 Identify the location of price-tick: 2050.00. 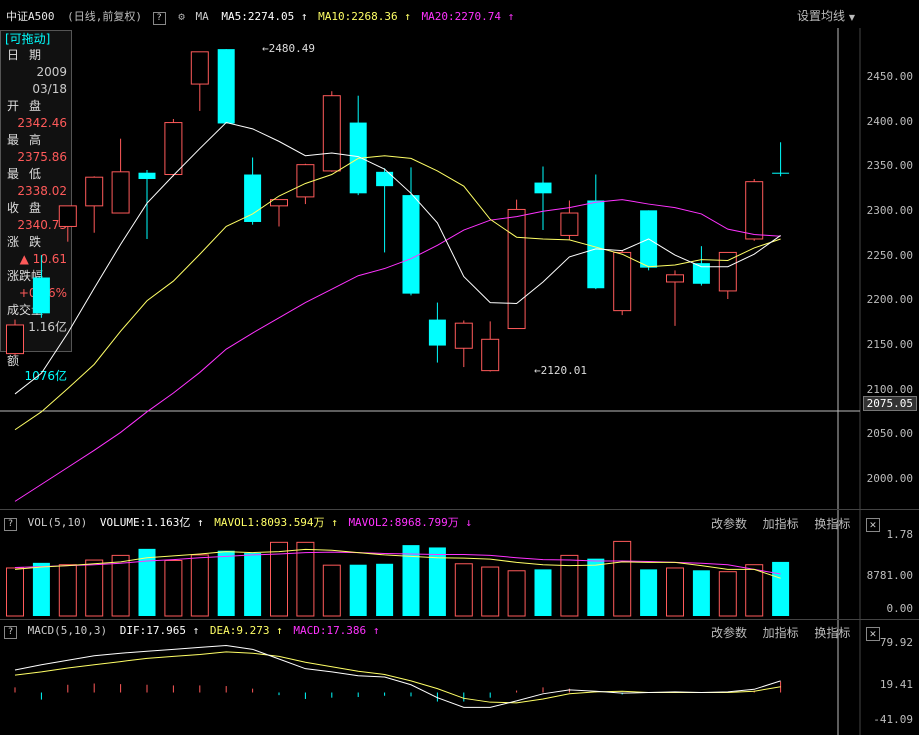
(889, 433).